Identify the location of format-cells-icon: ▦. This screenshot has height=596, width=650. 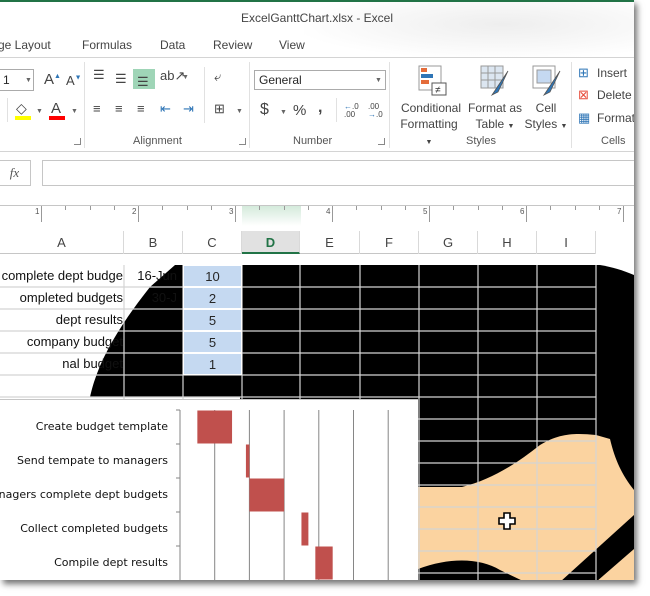
(584, 117).